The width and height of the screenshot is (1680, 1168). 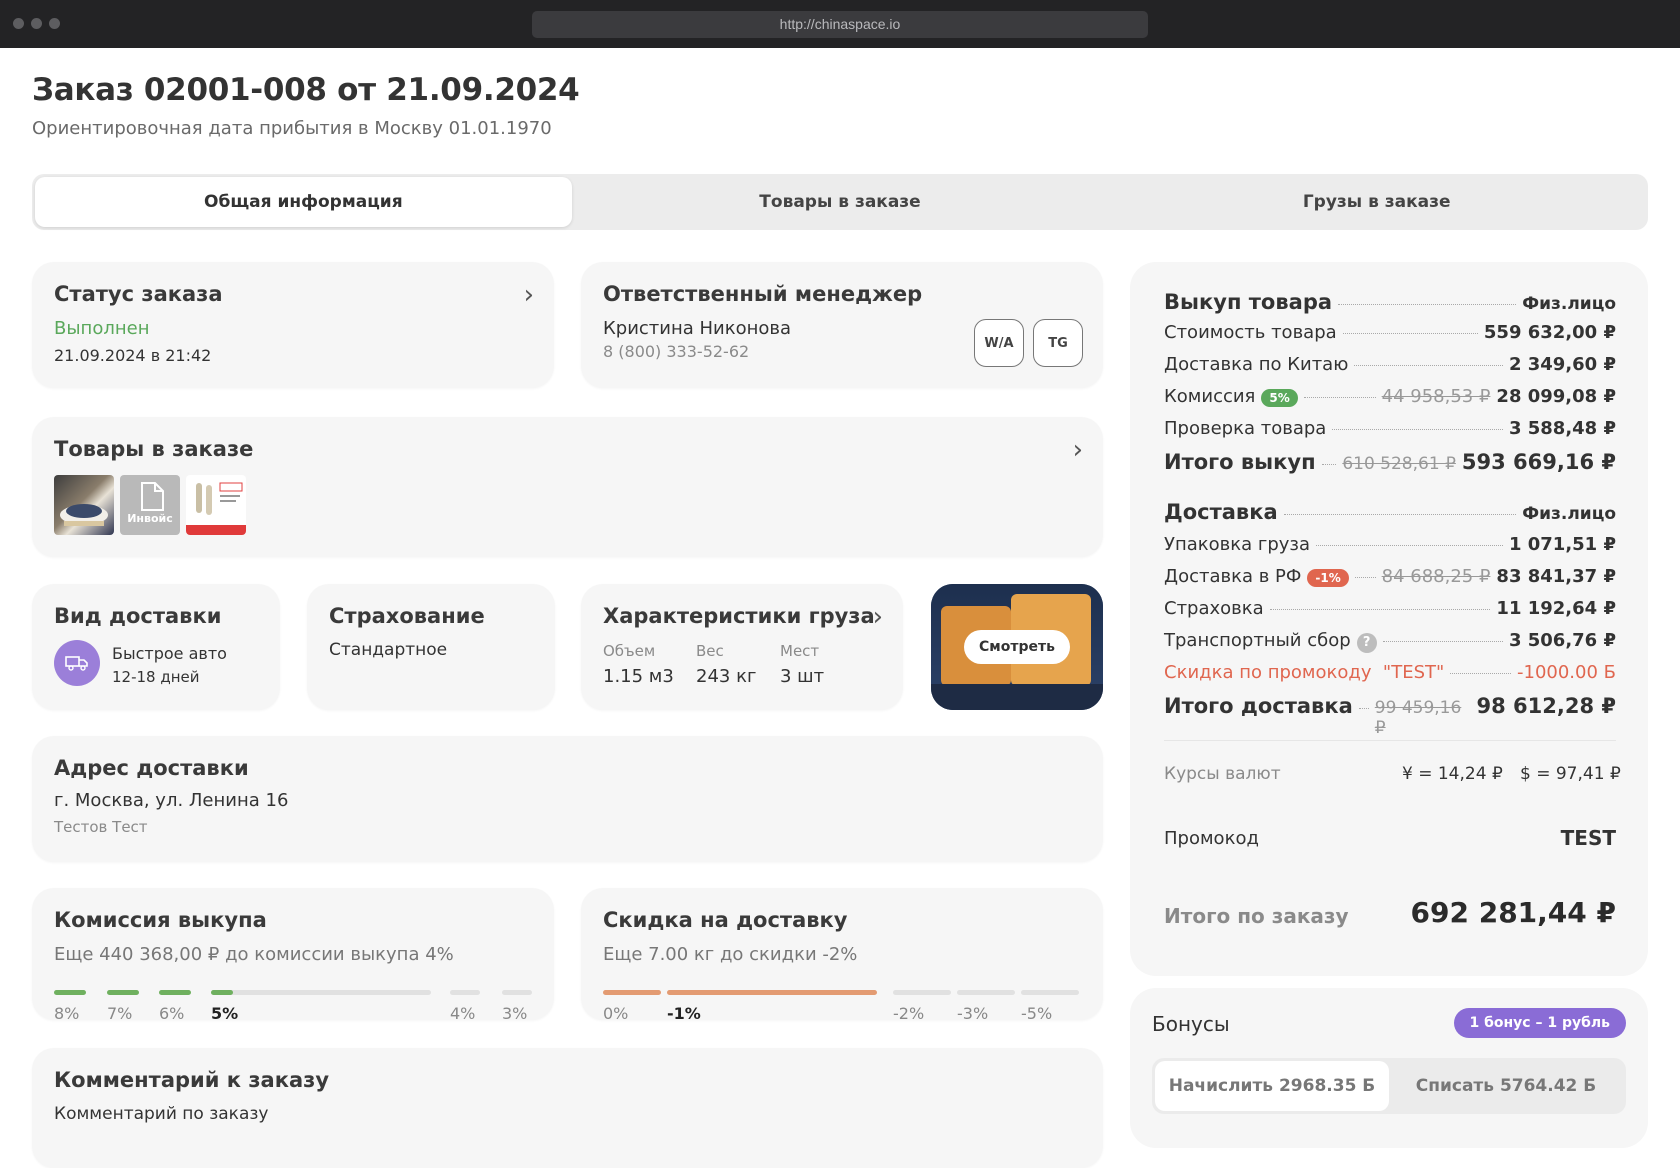 I want to click on accrue-bonus-button: Начислить 2968.35 Б, so click(x=1272, y=1086).